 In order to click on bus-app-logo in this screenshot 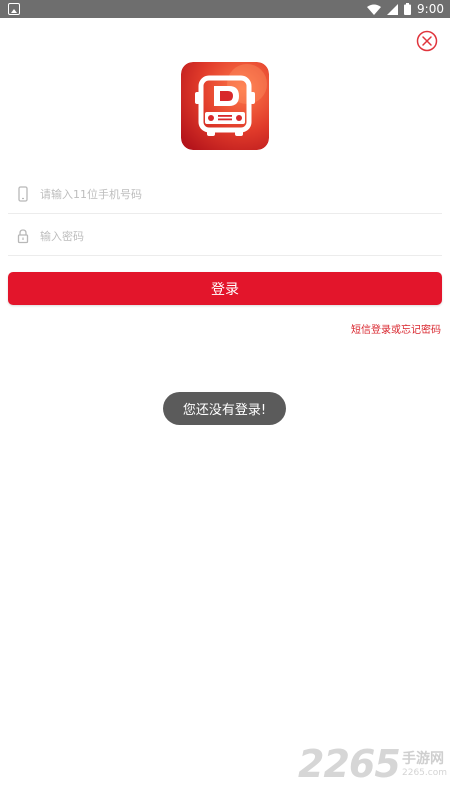, I will do `click(225, 106)`.